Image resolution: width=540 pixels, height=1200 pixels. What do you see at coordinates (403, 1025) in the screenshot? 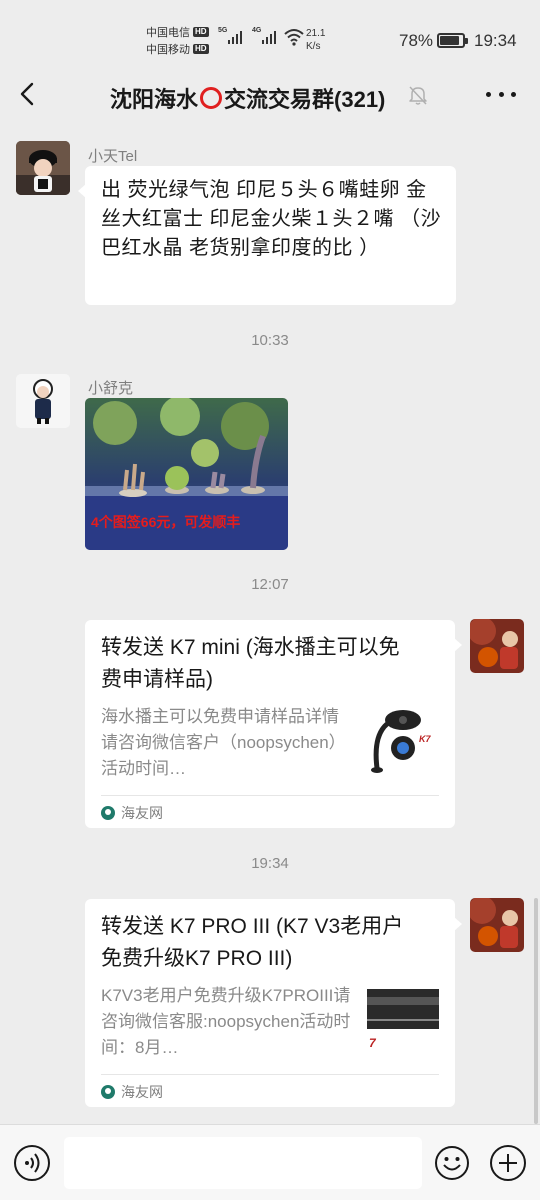
I see `card-thumbnail: 7` at bounding box center [403, 1025].